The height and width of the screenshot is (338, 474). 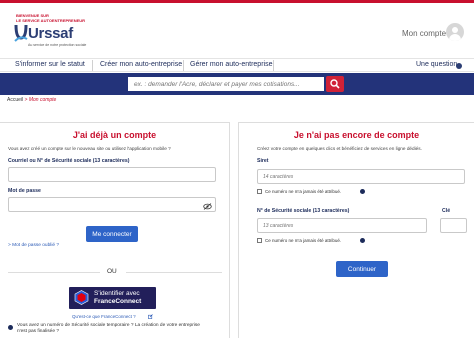 What do you see at coordinates (303, 191) in the screenshot?
I see `siret-checkbox-label: Ce numéro ne m'a jamais été attribué.` at bounding box center [303, 191].